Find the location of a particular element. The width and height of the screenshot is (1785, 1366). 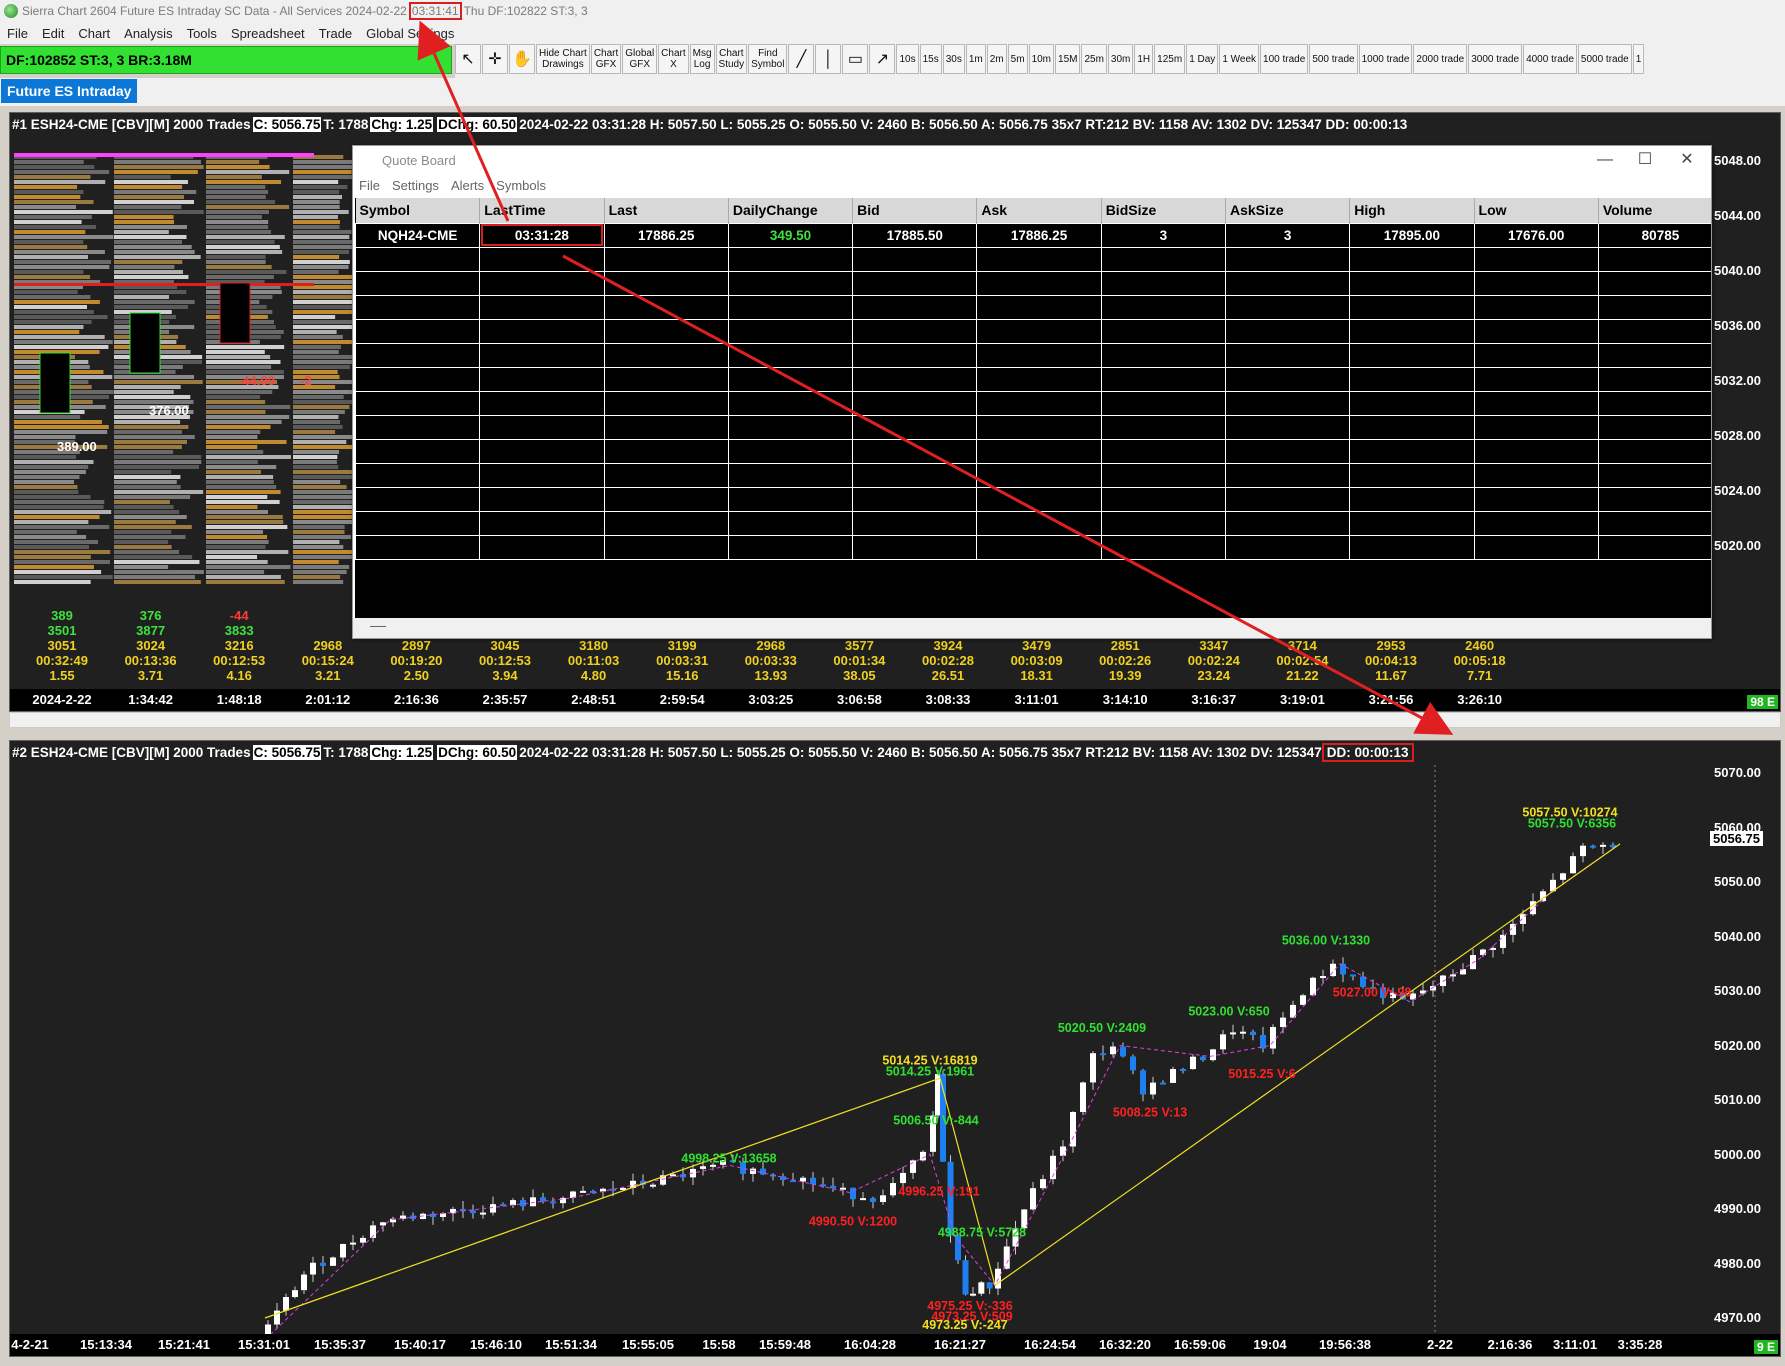

menu-analysis: Analysis is located at coordinates (148, 33).